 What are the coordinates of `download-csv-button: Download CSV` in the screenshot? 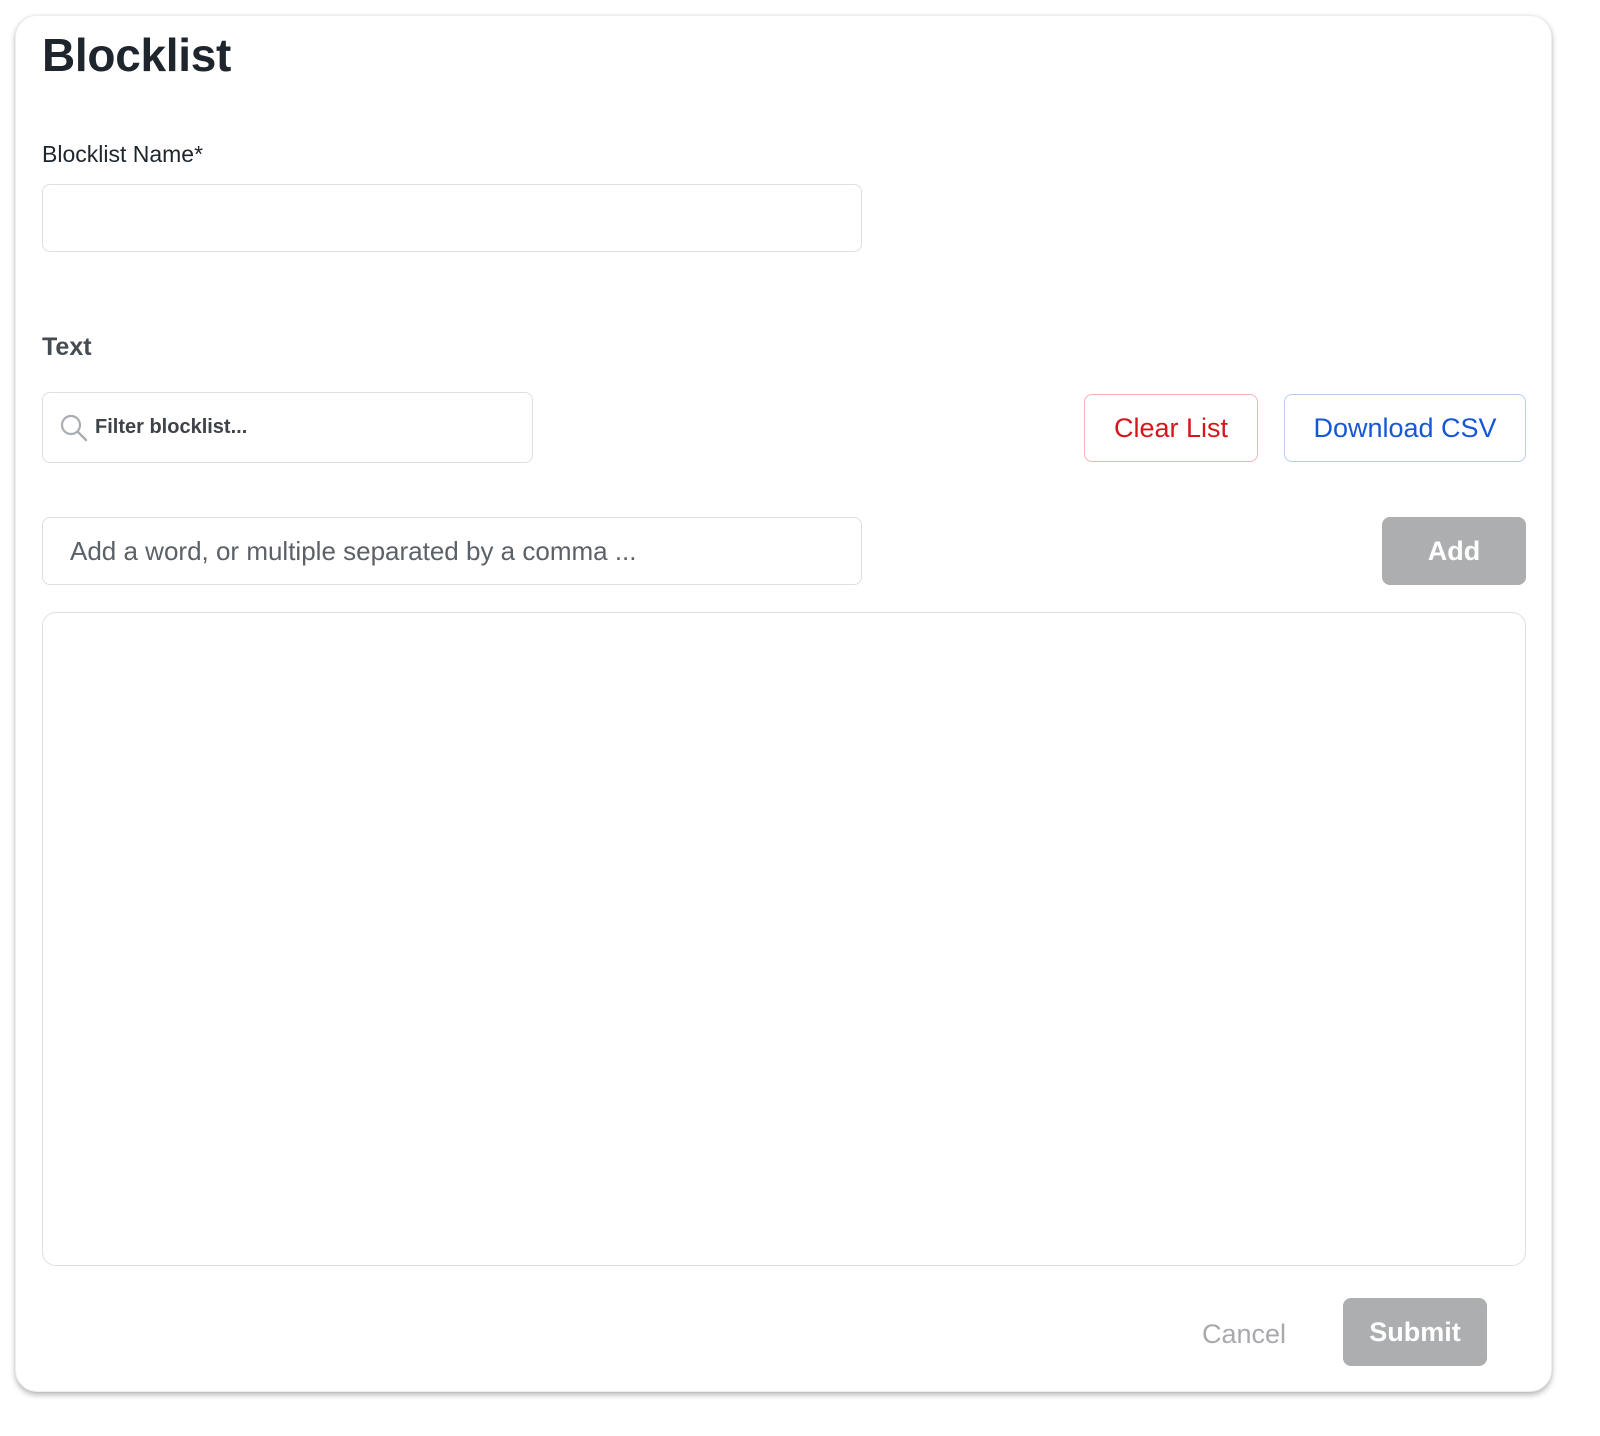 It's located at (1405, 428).